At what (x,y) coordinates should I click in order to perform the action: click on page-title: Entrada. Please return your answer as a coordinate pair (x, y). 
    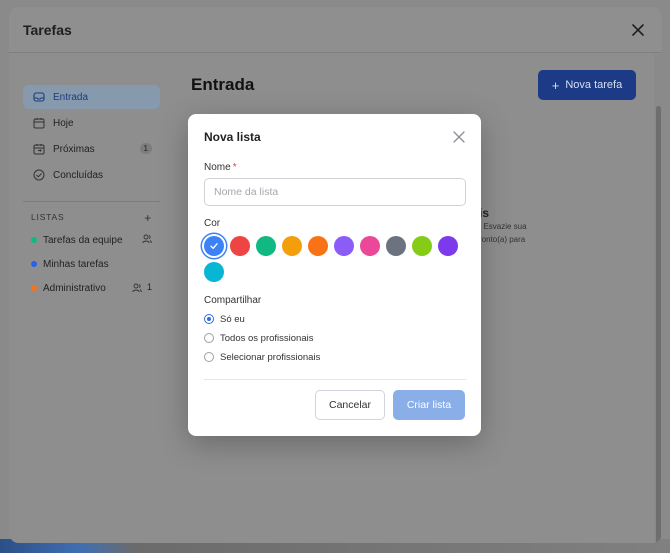
    Looking at the image, I should click on (223, 84).